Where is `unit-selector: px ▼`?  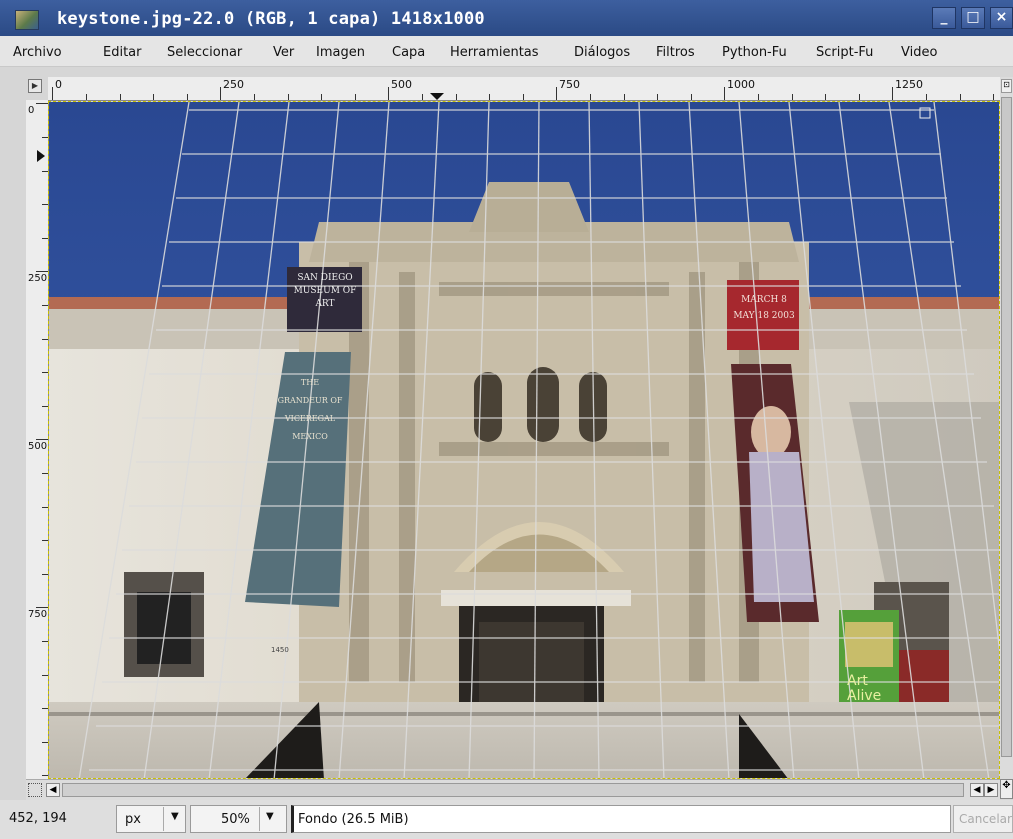
unit-selector: px ▼ is located at coordinates (151, 819).